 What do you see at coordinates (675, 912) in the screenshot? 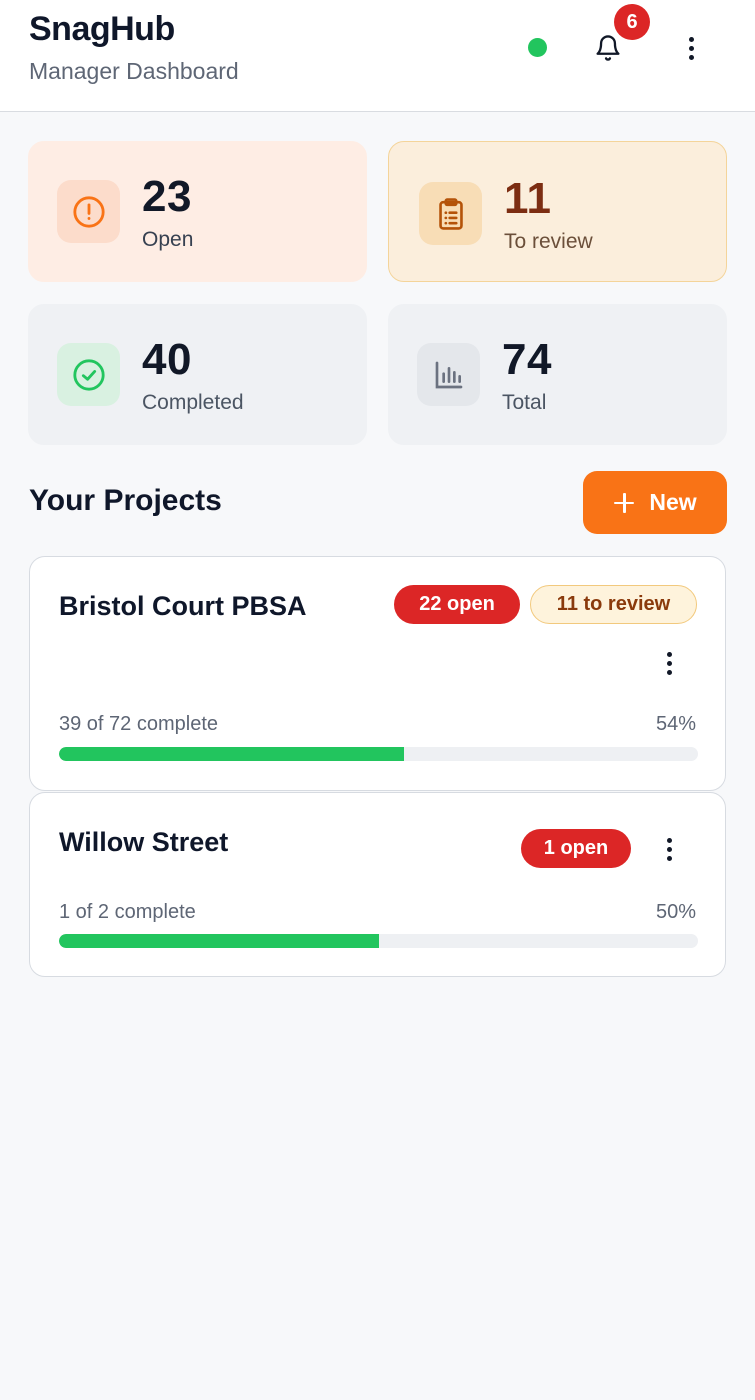
I see `progress-percent: 50%` at bounding box center [675, 912].